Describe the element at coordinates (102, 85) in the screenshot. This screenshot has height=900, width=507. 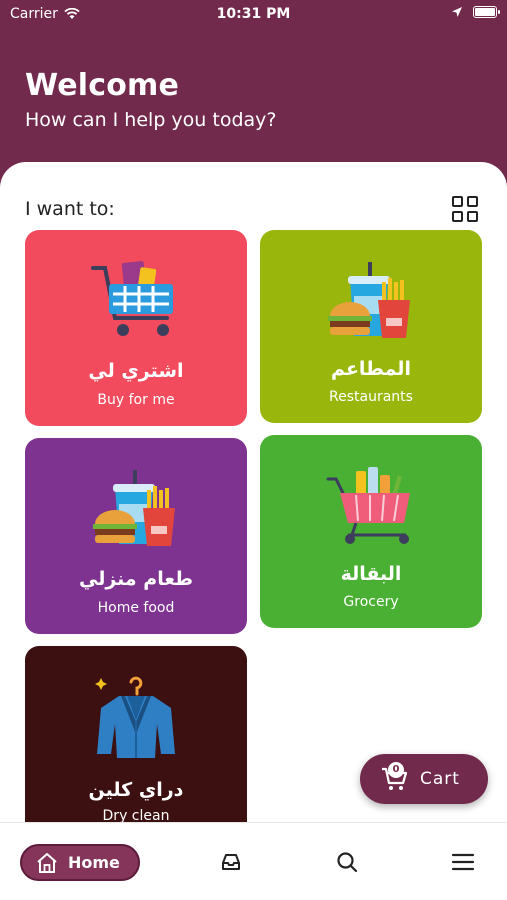
I see `page-title: Welcome` at that location.